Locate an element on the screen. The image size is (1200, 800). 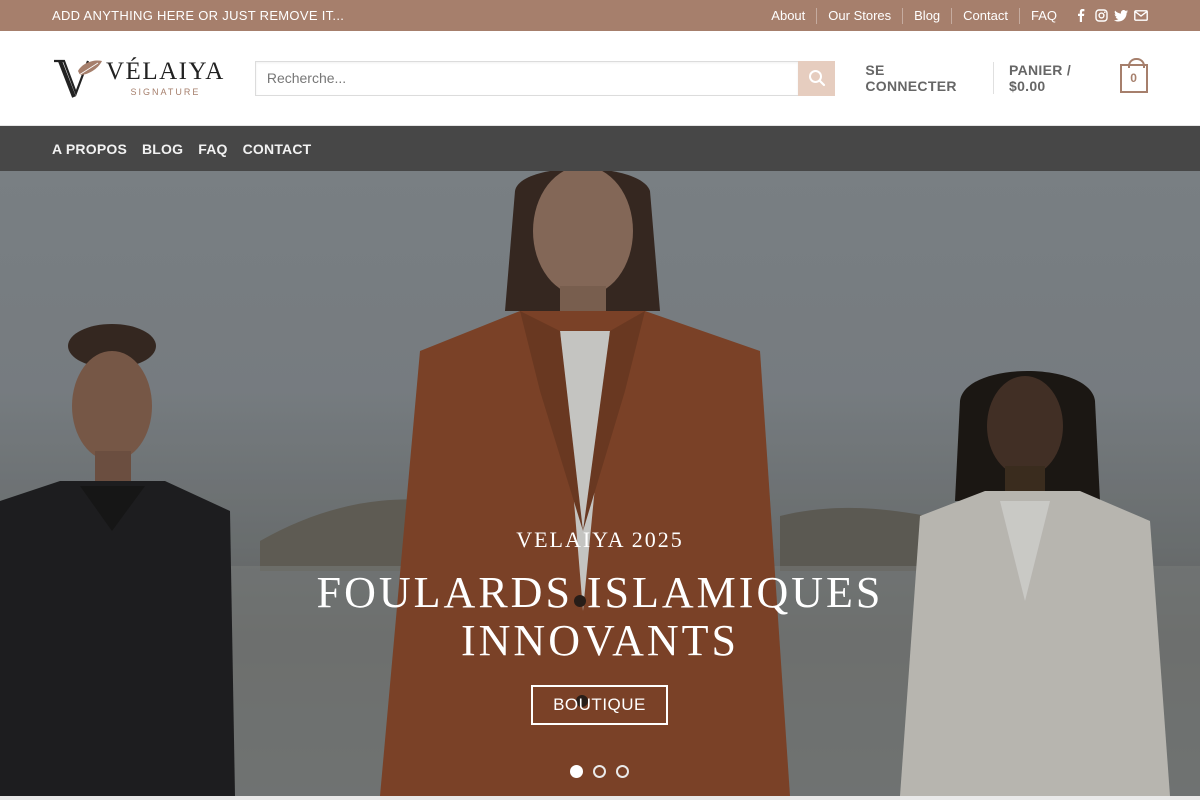
search-button is located at coordinates (817, 78).